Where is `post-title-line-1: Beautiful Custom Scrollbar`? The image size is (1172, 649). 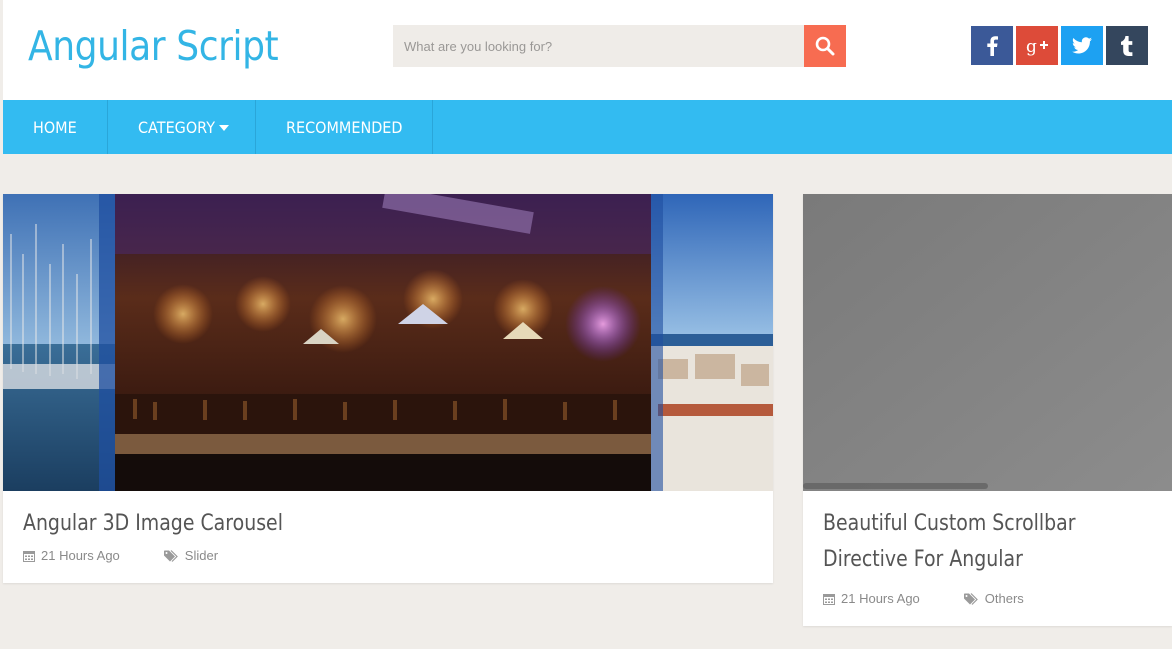
post-title-line-1: Beautiful Custom Scrollbar is located at coordinates (949, 524).